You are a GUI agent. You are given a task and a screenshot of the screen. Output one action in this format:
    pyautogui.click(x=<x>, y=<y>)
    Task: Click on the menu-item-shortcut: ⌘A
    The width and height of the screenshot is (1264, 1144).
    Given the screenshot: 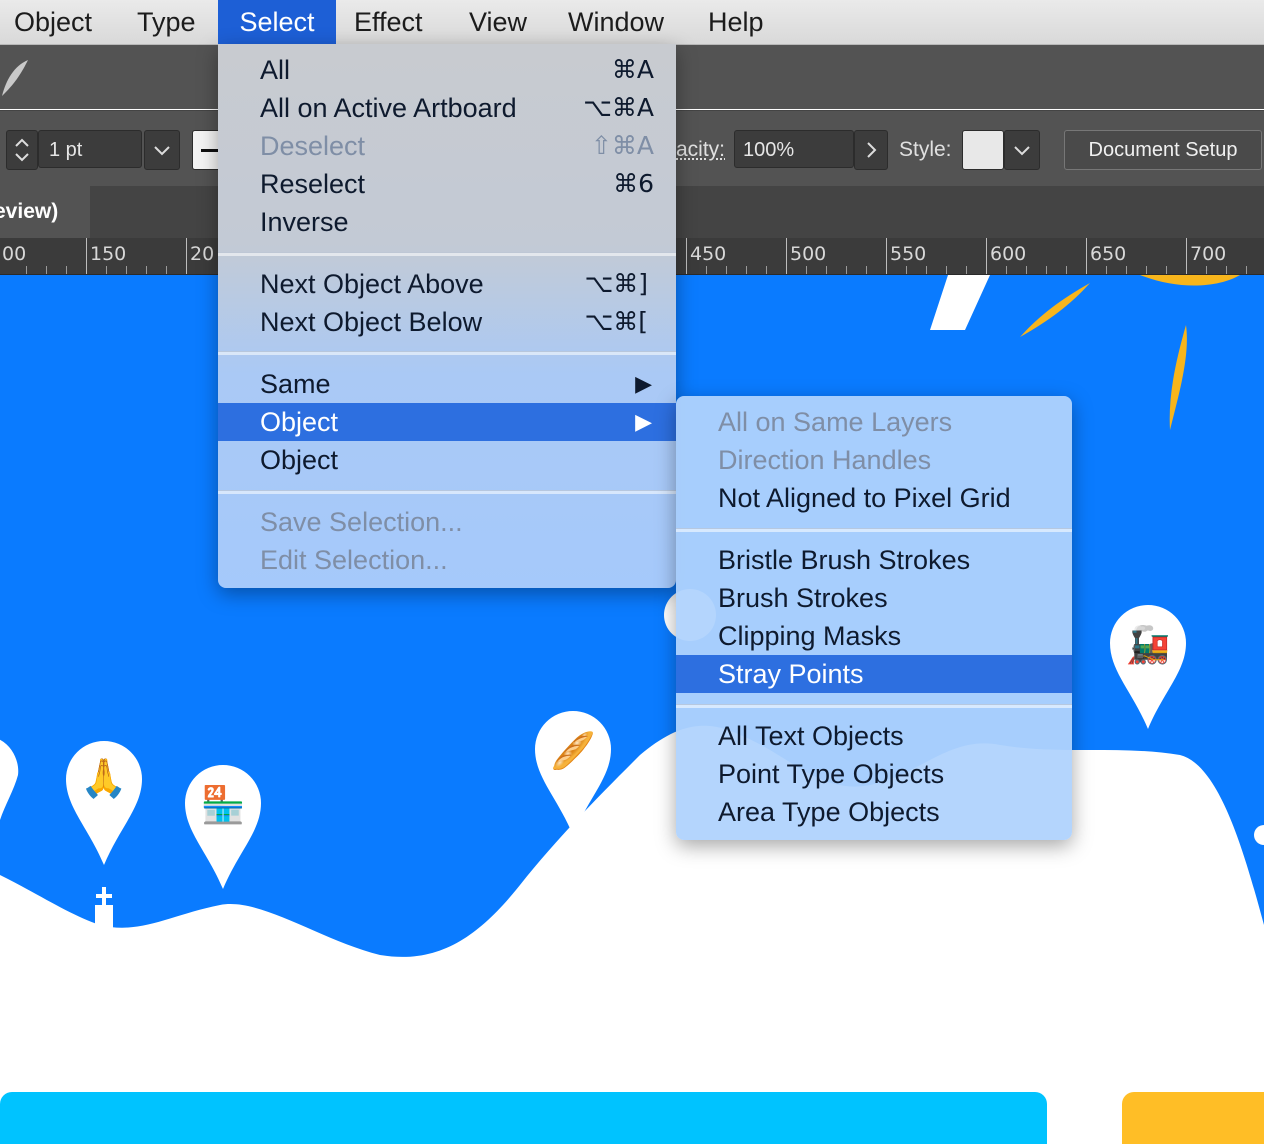 What is the action you would take?
    pyautogui.click(x=632, y=69)
    